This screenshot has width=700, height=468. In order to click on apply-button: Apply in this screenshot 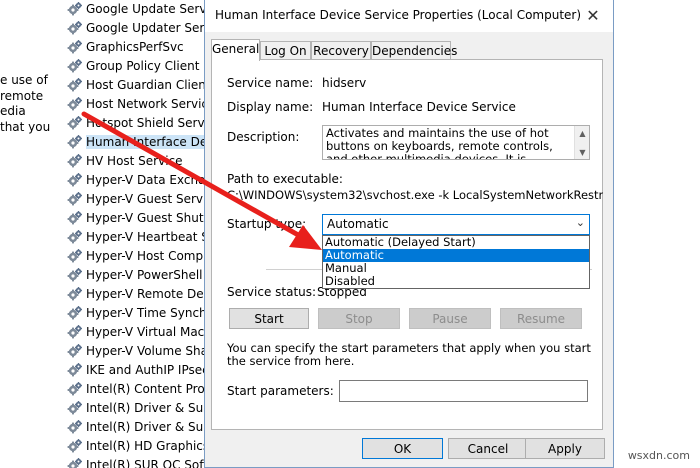, I will do `click(565, 448)`.